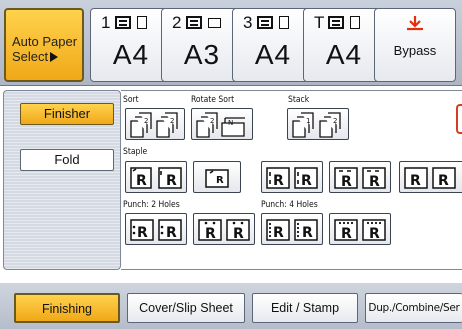 This screenshot has height=329, width=462. I want to click on staple-two-left-button: RR, so click(292, 177).